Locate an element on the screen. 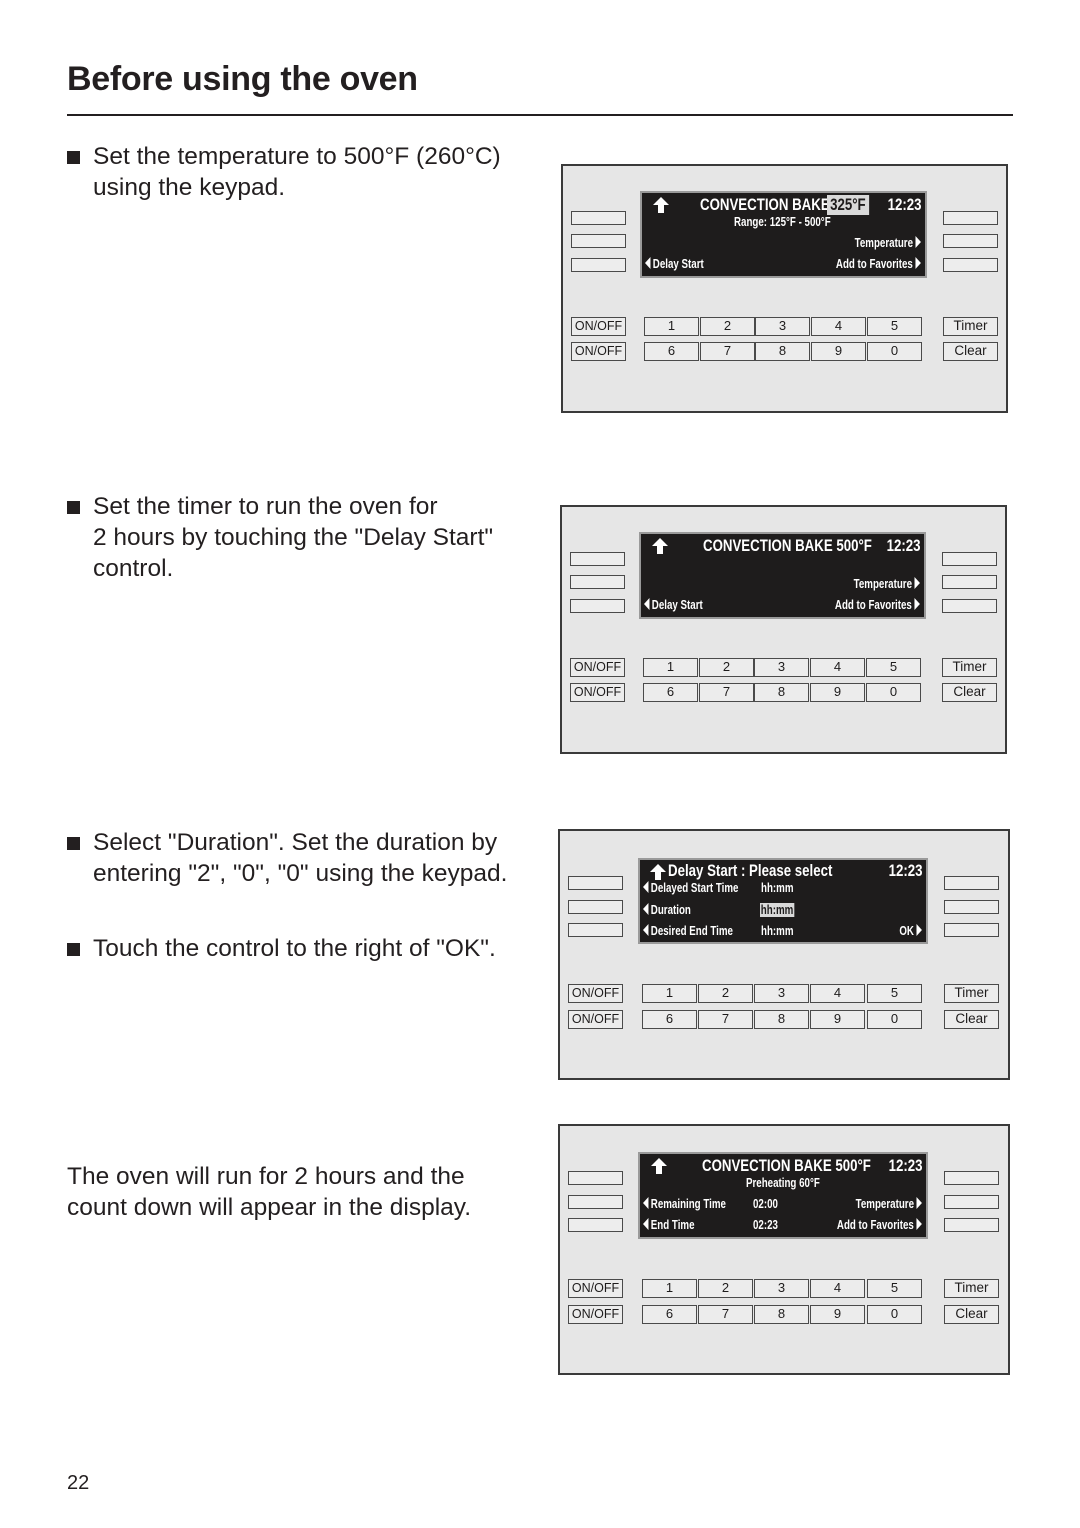  desired-end-time-option: Desired End Time is located at coordinates (688, 931).